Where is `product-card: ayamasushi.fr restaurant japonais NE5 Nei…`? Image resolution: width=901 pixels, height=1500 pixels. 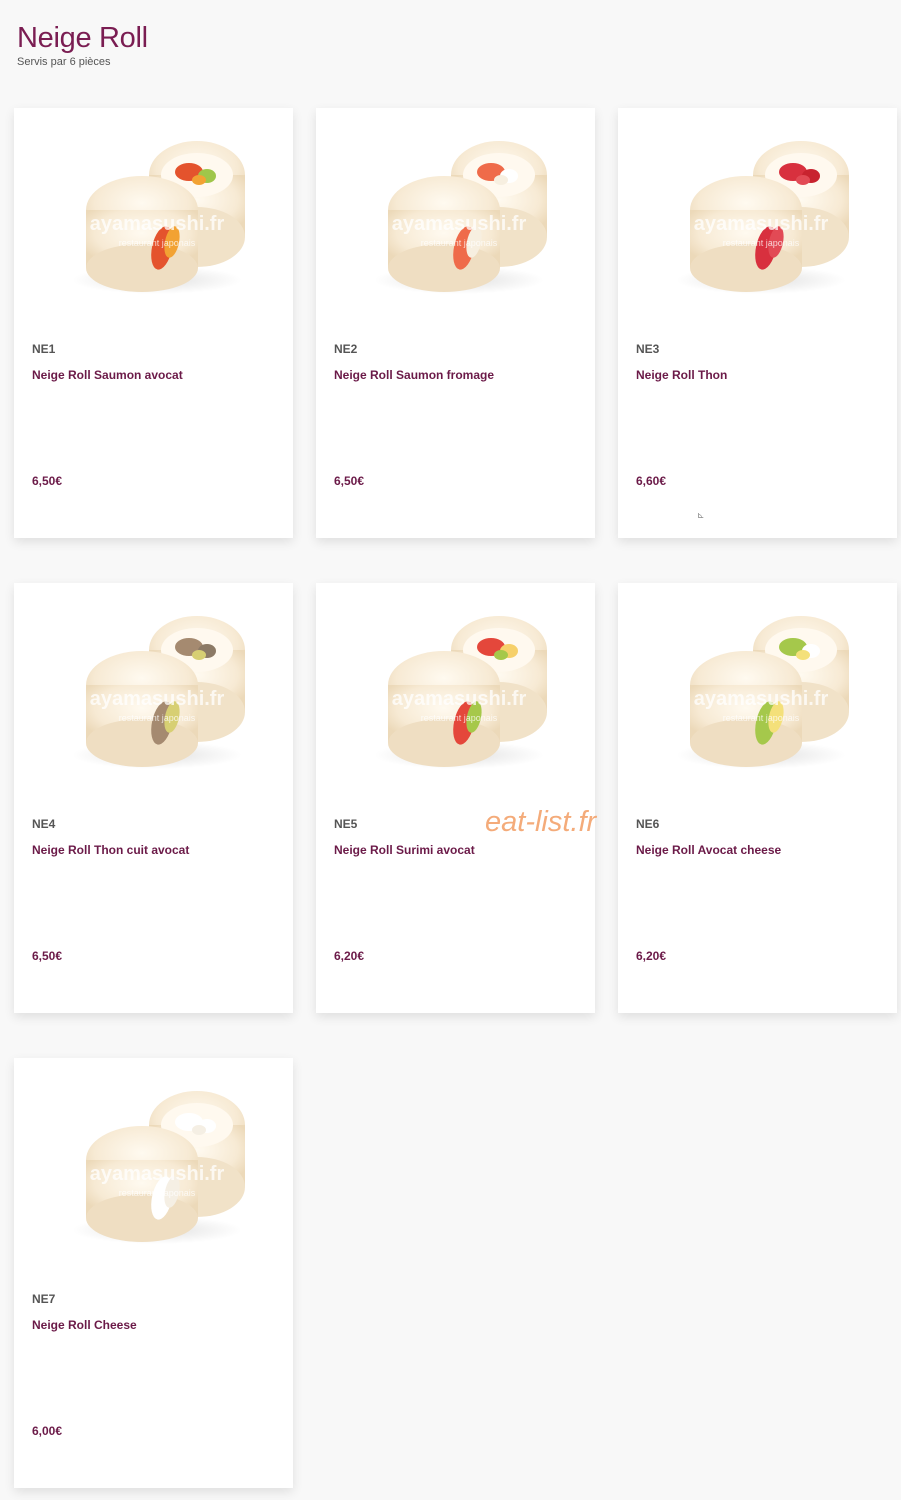 product-card: ayamasushi.fr restaurant japonais NE5 Nei… is located at coordinates (455, 798).